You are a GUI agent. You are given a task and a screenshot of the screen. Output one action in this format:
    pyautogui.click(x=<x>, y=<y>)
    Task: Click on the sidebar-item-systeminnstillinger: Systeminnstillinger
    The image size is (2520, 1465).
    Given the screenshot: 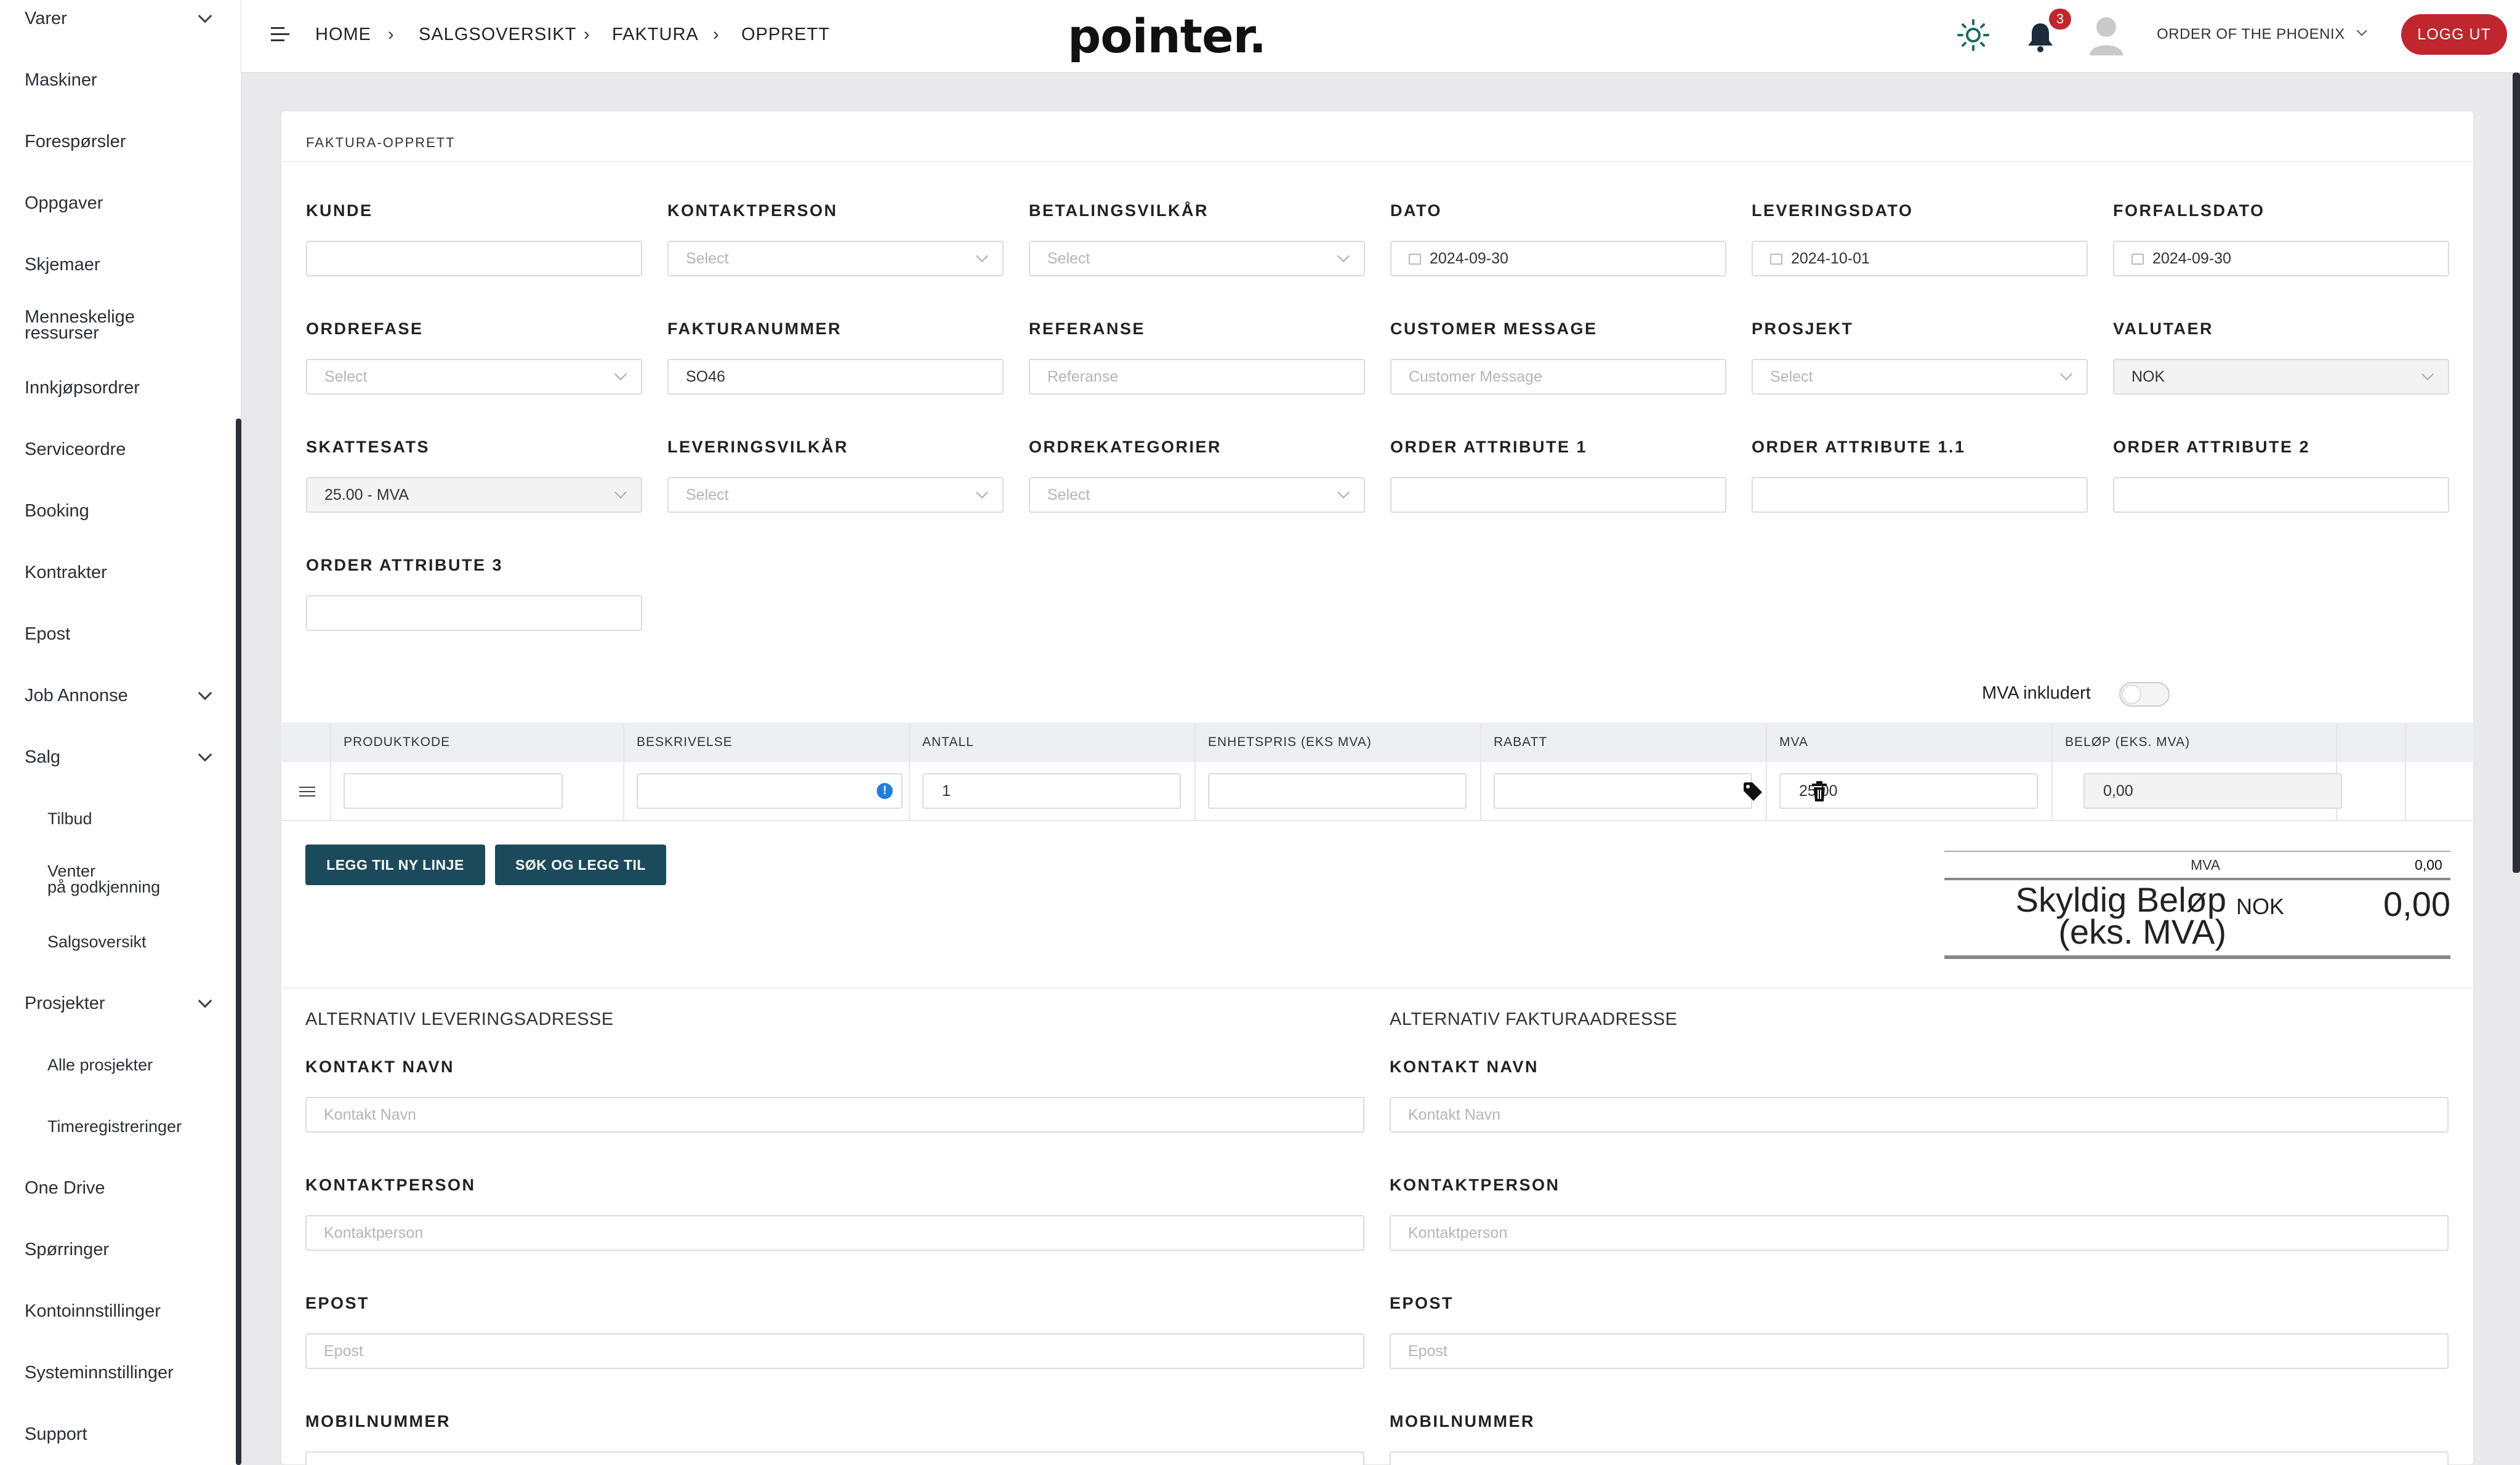 What is the action you would take?
    pyautogui.click(x=117, y=1373)
    